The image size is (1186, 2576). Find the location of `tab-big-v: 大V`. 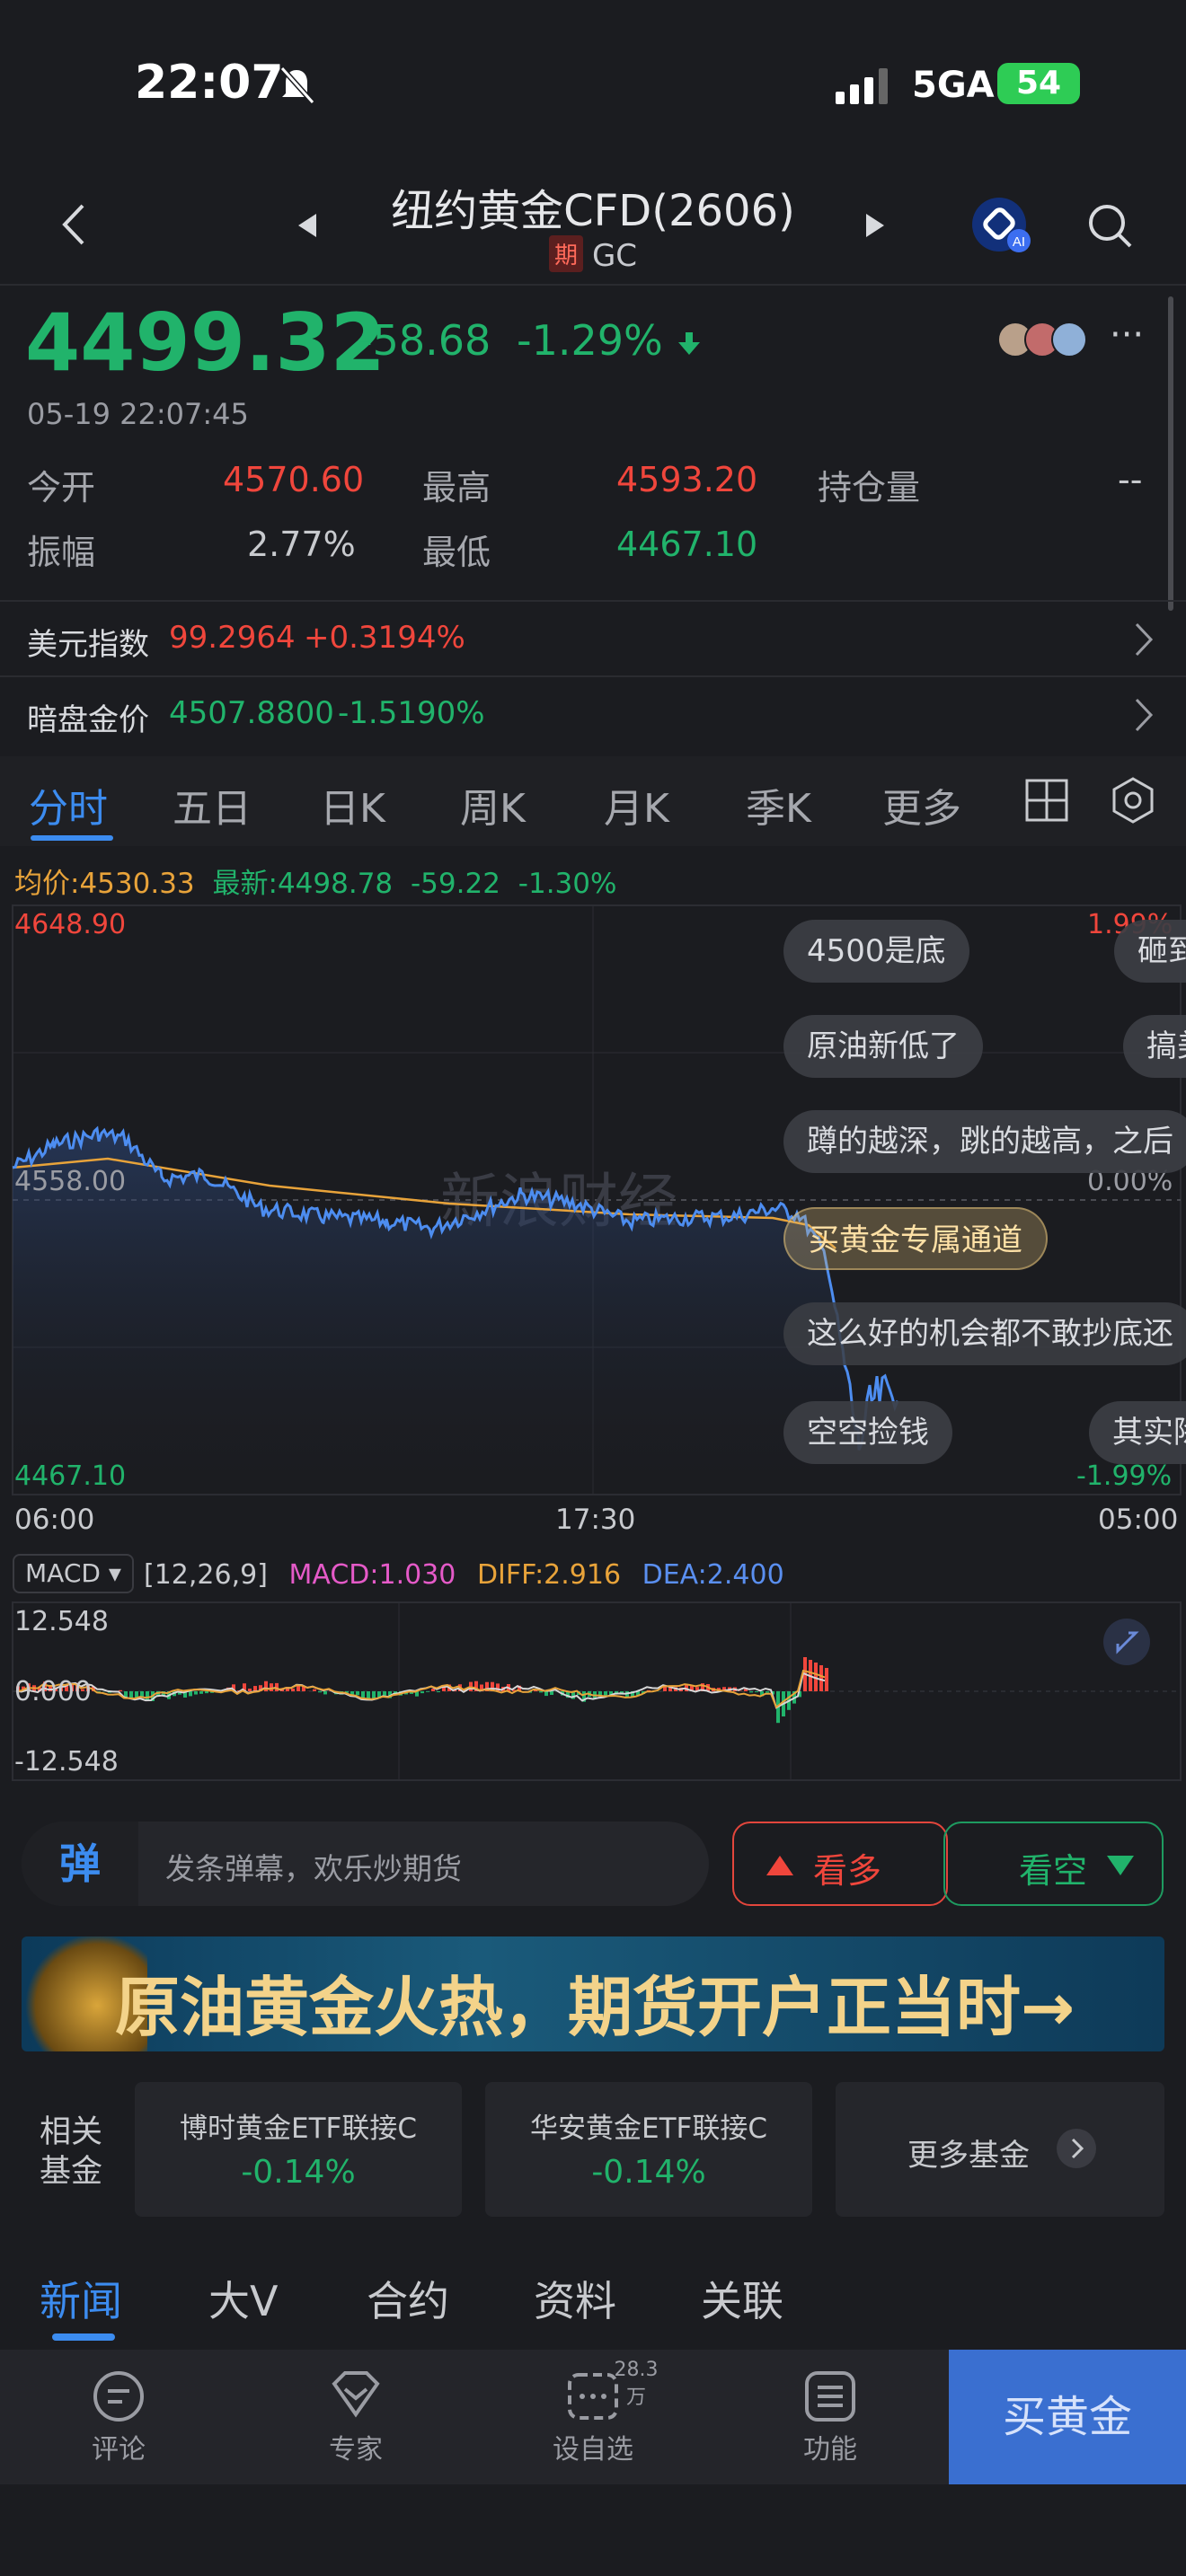

tab-big-v: 大V is located at coordinates (243, 2298).